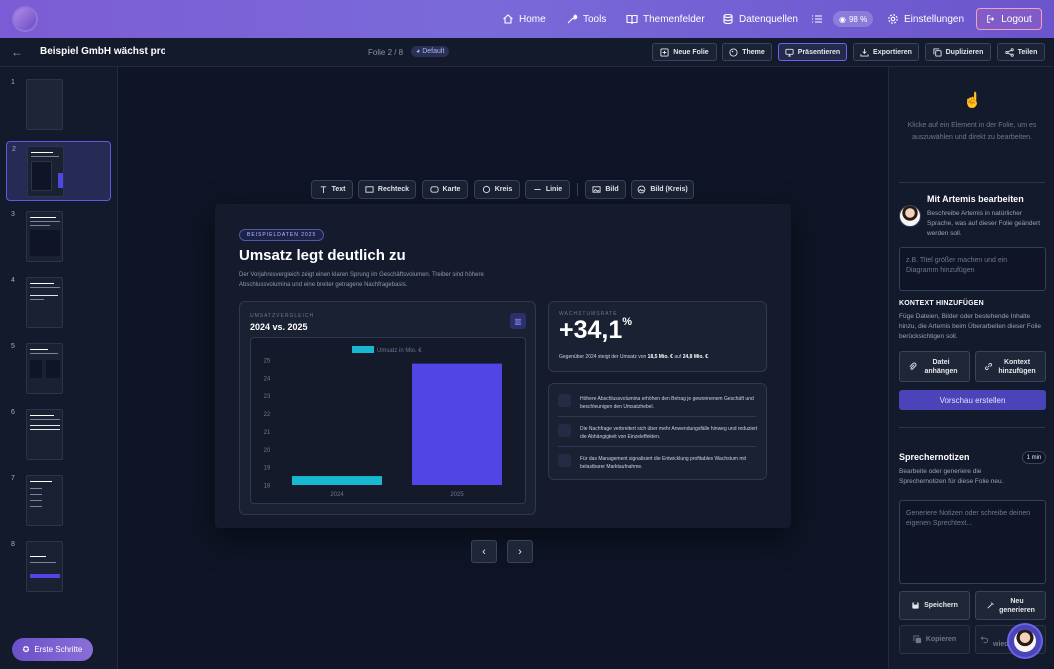 This screenshot has height=669, width=1054. I want to click on new-slide-label: Neue Folie, so click(691, 52).